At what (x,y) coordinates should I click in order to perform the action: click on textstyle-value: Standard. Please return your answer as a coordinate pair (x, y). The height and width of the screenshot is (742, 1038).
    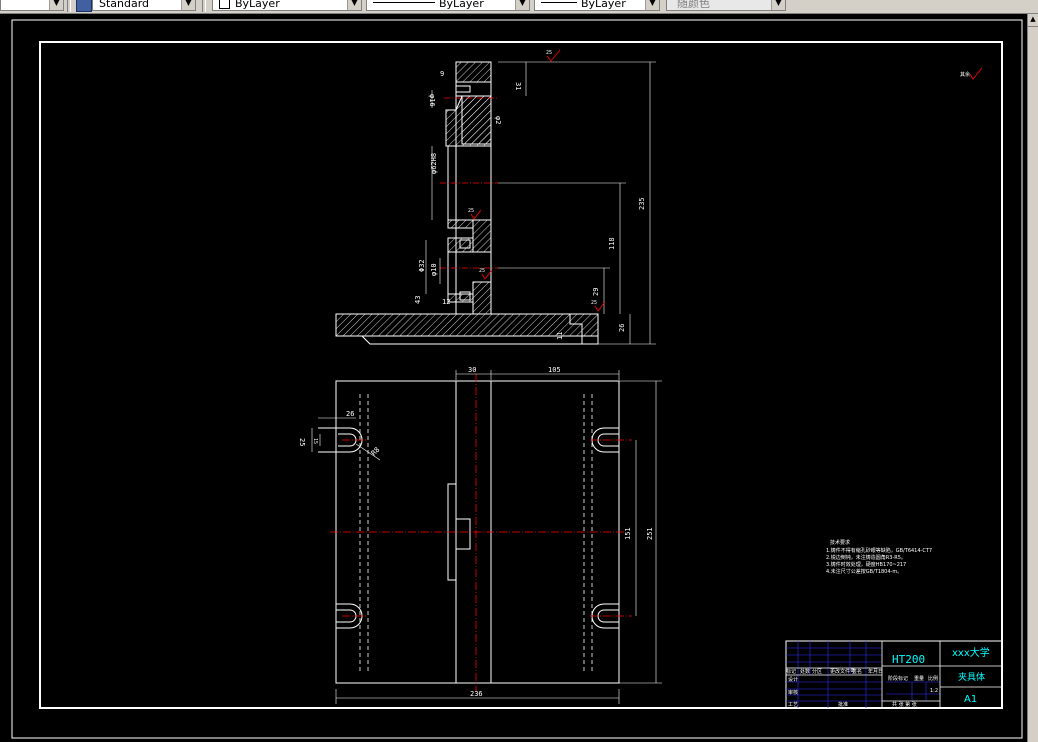
    Looking at the image, I should click on (124, 5).